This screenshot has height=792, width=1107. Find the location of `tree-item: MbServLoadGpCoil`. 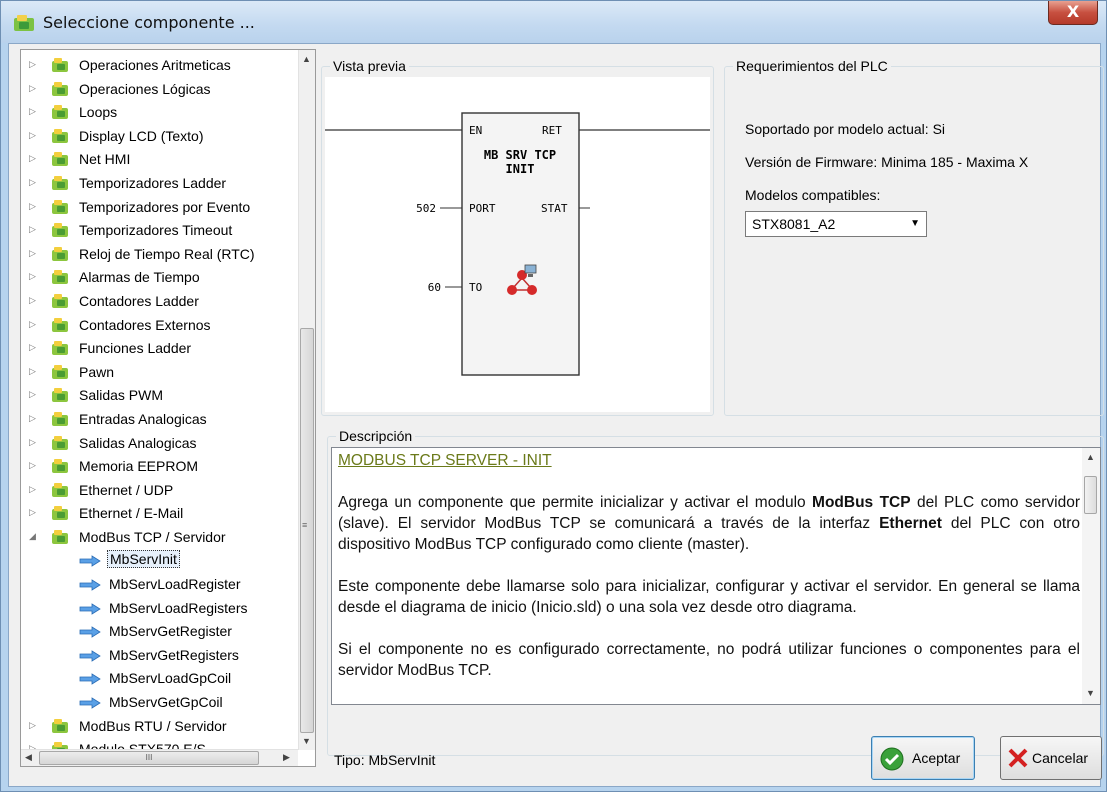

tree-item: MbServLoadGpCoil is located at coordinates (159, 679).